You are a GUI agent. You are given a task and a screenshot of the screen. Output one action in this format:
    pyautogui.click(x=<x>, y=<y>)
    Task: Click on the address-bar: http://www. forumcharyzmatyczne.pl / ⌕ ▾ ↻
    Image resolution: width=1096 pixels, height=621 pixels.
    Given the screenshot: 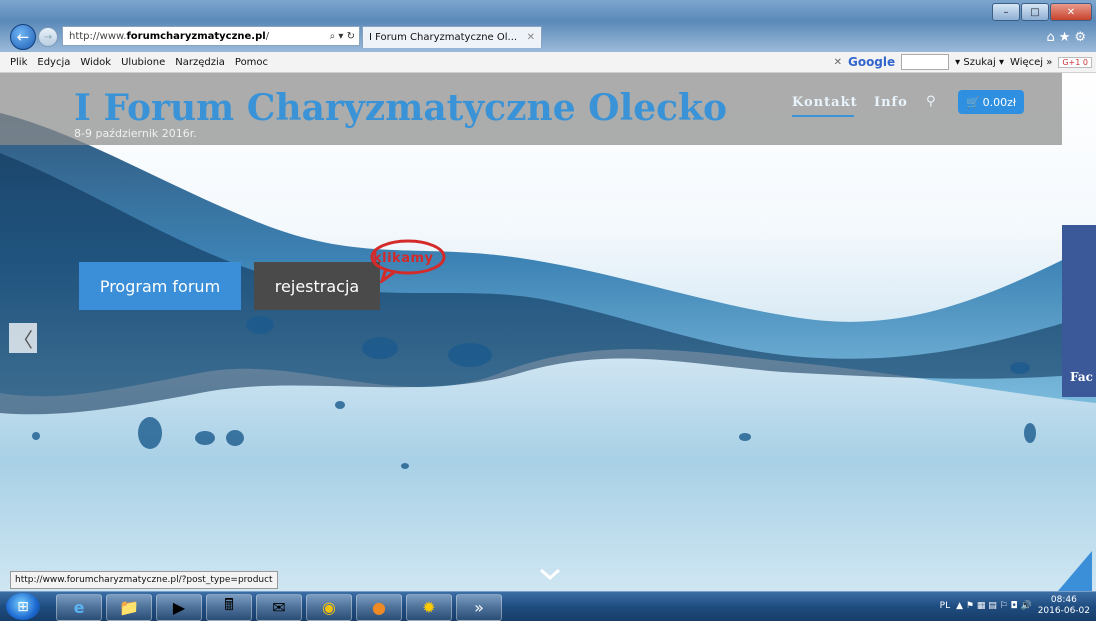 What is the action you would take?
    pyautogui.click(x=211, y=36)
    